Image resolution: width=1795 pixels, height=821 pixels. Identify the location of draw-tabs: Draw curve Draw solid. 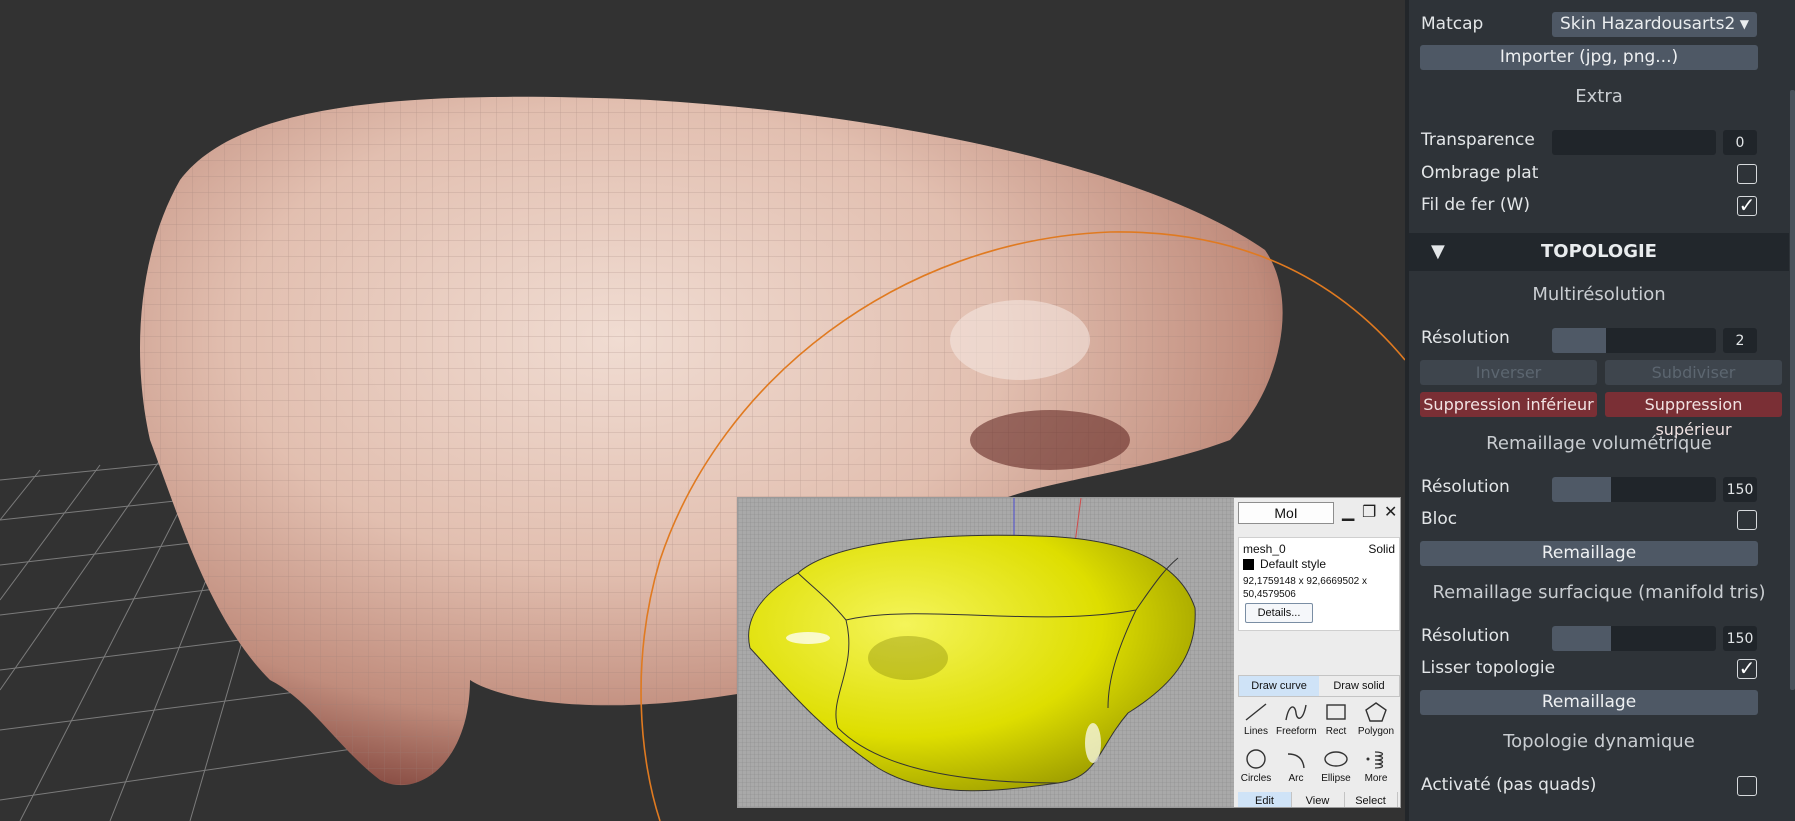
(1319, 686).